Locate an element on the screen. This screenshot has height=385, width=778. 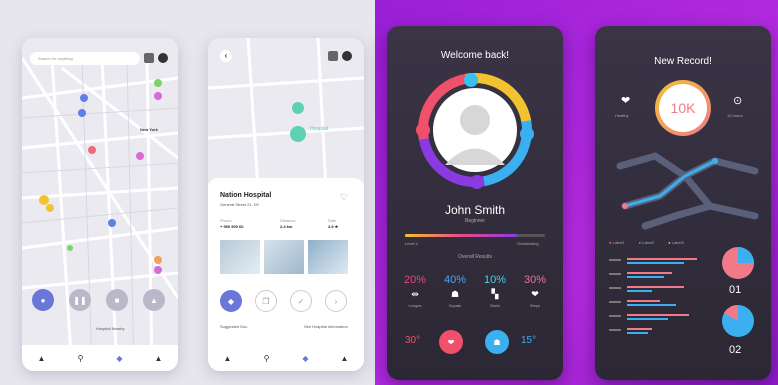
result-item: 40% ☗ Squats is located at coordinates (455, 291).